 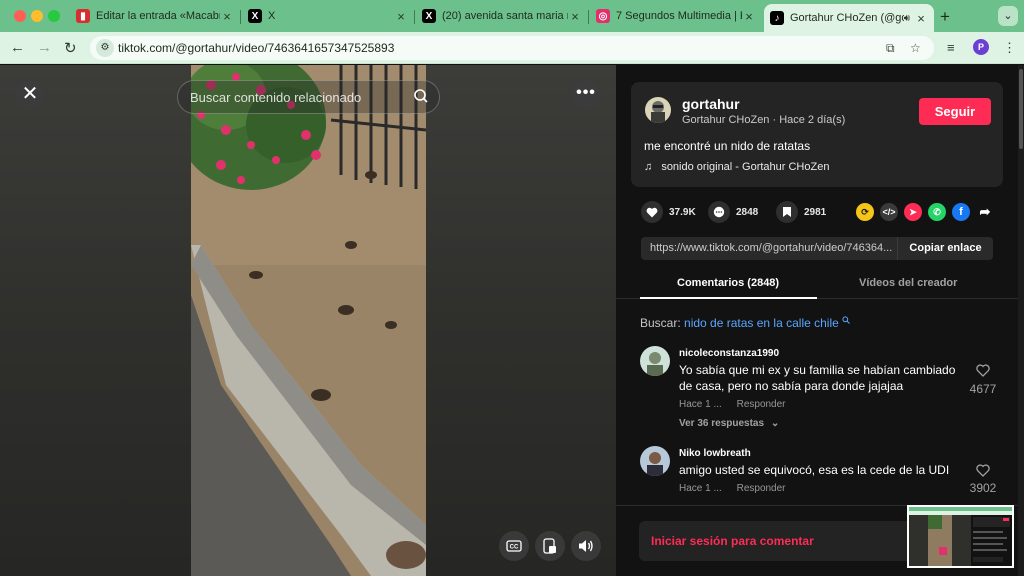 I want to click on comment-username: nicoleconstanza1990, so click(x=729, y=353).